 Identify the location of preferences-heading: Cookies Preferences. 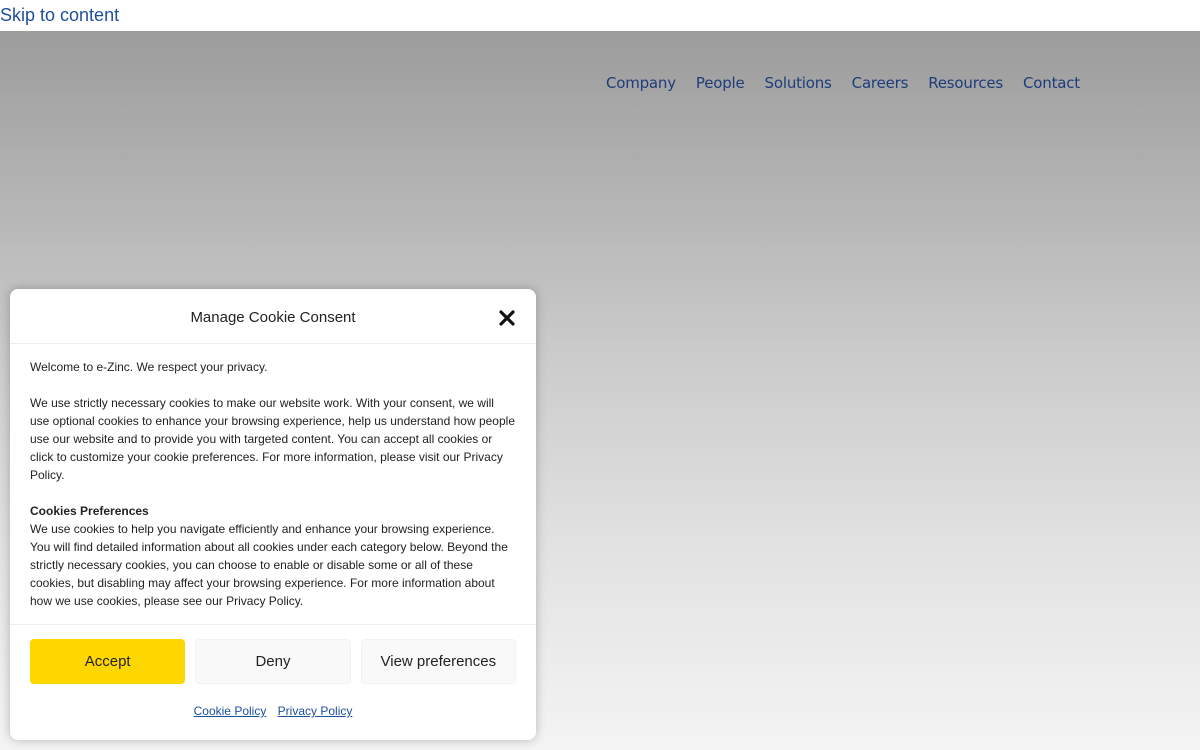
(89, 511).